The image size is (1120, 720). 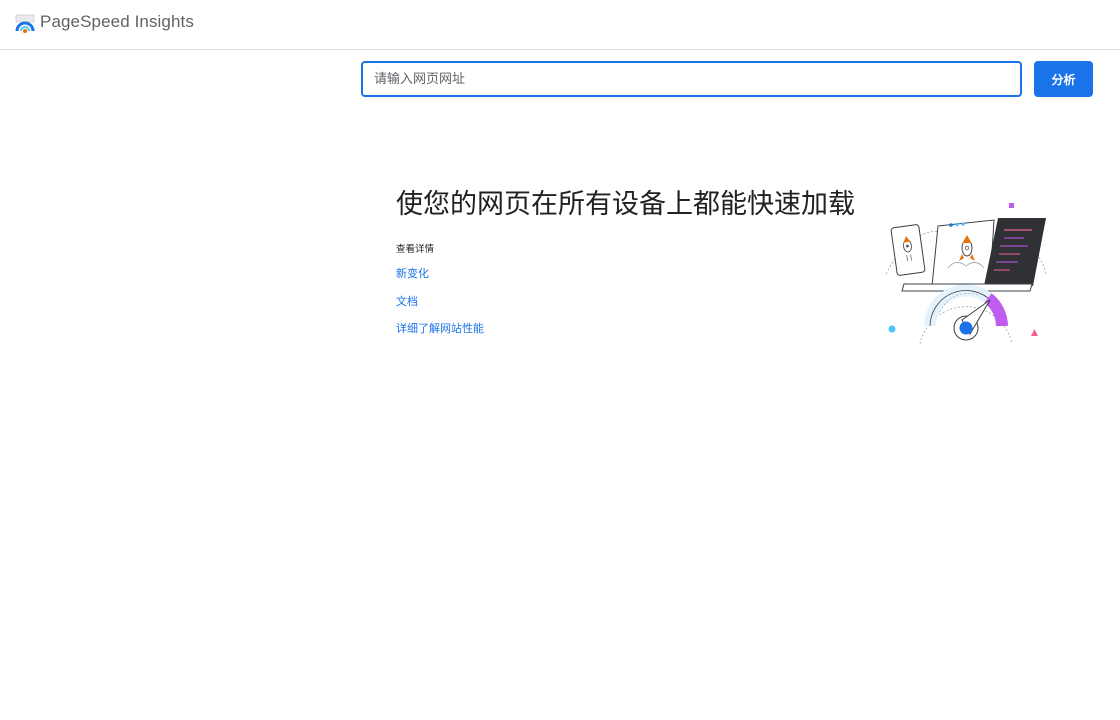 What do you see at coordinates (966, 273) in the screenshot?
I see `rocket-speed-illustration` at bounding box center [966, 273].